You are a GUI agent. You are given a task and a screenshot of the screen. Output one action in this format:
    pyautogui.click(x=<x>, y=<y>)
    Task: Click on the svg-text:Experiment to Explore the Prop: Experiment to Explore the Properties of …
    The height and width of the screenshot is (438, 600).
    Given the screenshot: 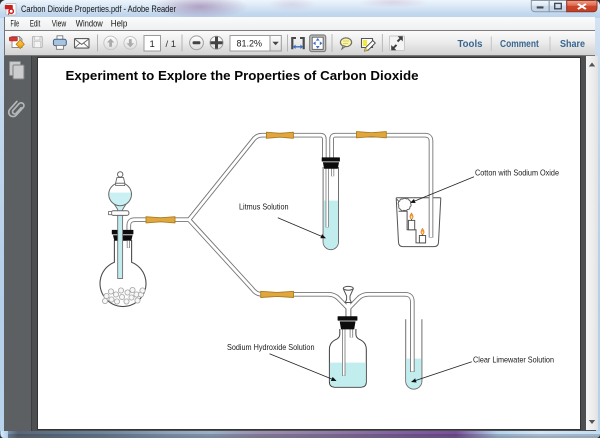 What is the action you would take?
    pyautogui.click(x=242, y=75)
    